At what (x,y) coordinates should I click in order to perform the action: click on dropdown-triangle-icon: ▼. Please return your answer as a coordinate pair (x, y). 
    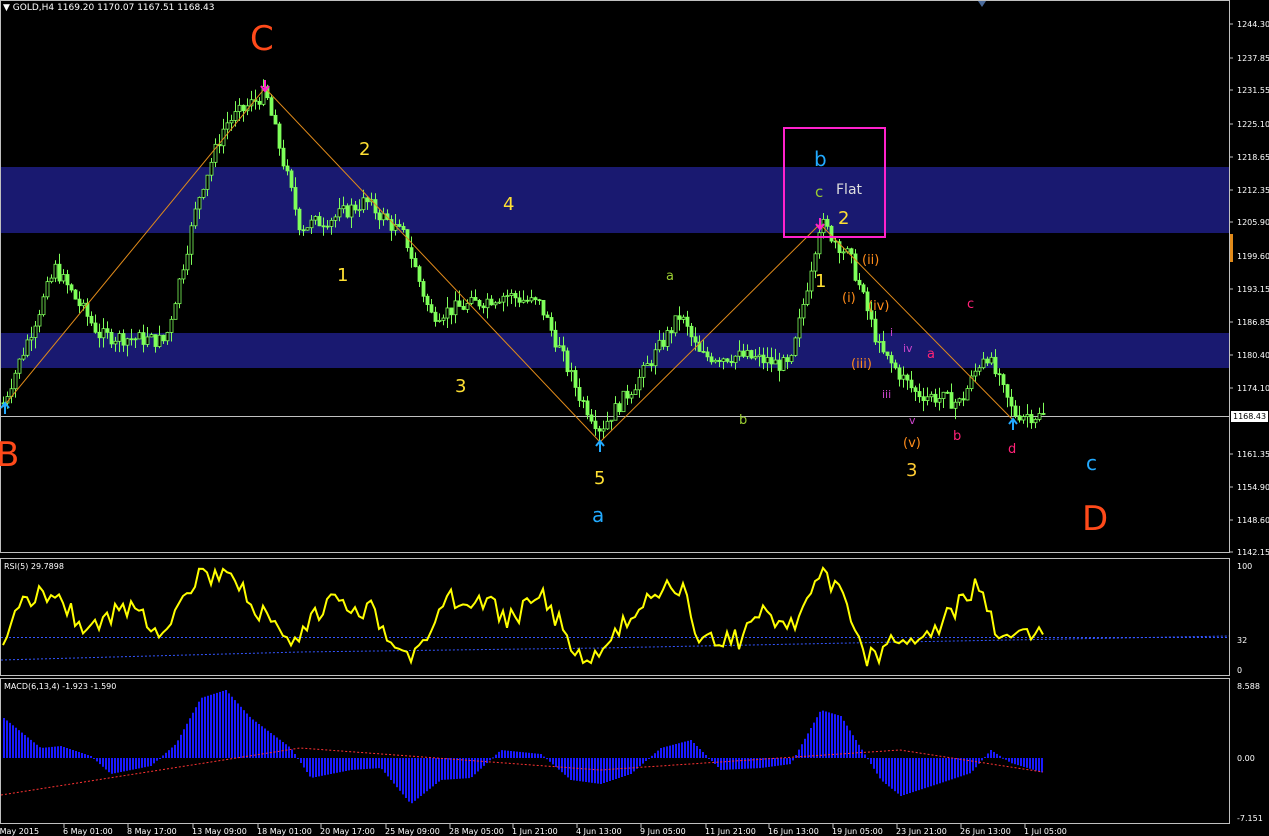
    Looking at the image, I should click on (6, 8).